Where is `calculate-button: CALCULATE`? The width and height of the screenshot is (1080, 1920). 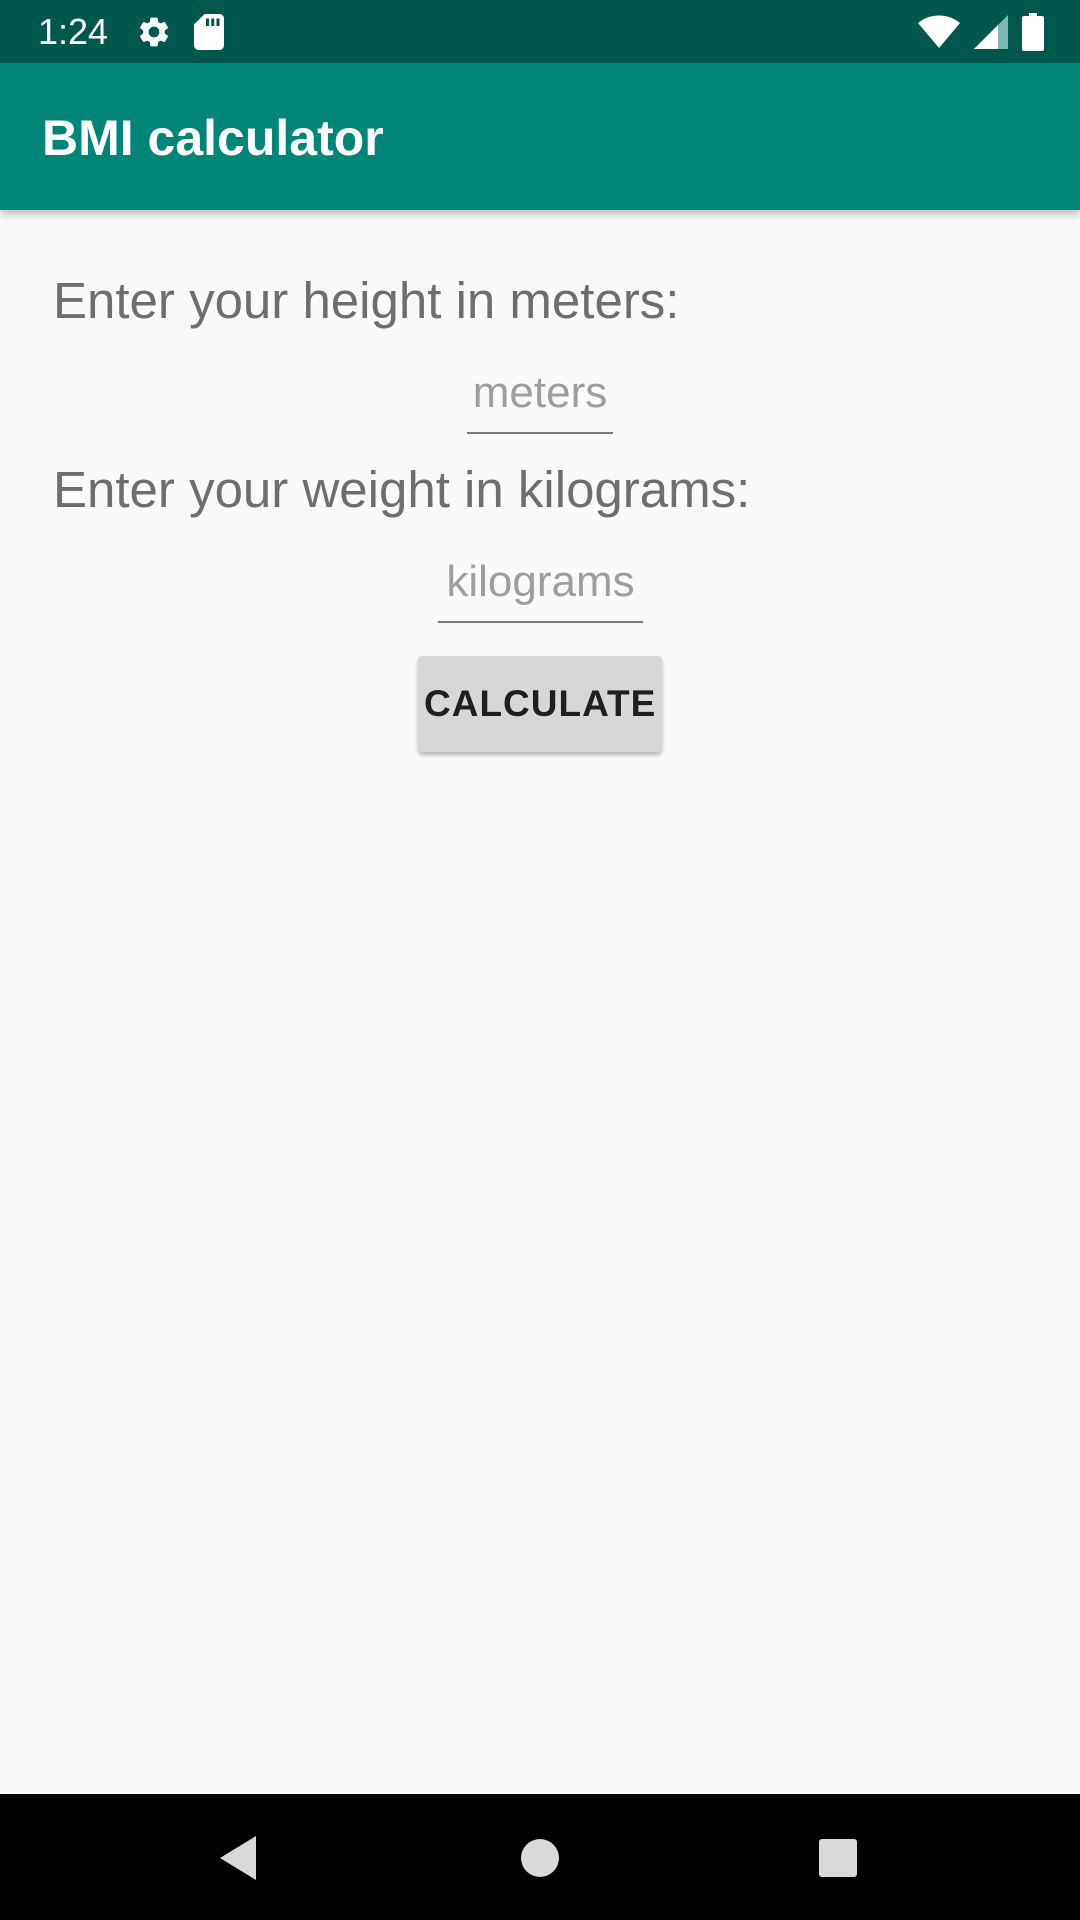
calculate-button: CALCULATE is located at coordinates (540, 704).